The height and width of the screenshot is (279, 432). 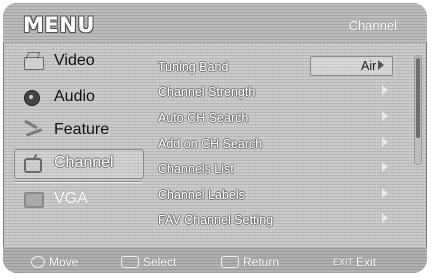 What do you see at coordinates (343, 262) in the screenshot?
I see `exit-key-label: EXIT` at bounding box center [343, 262].